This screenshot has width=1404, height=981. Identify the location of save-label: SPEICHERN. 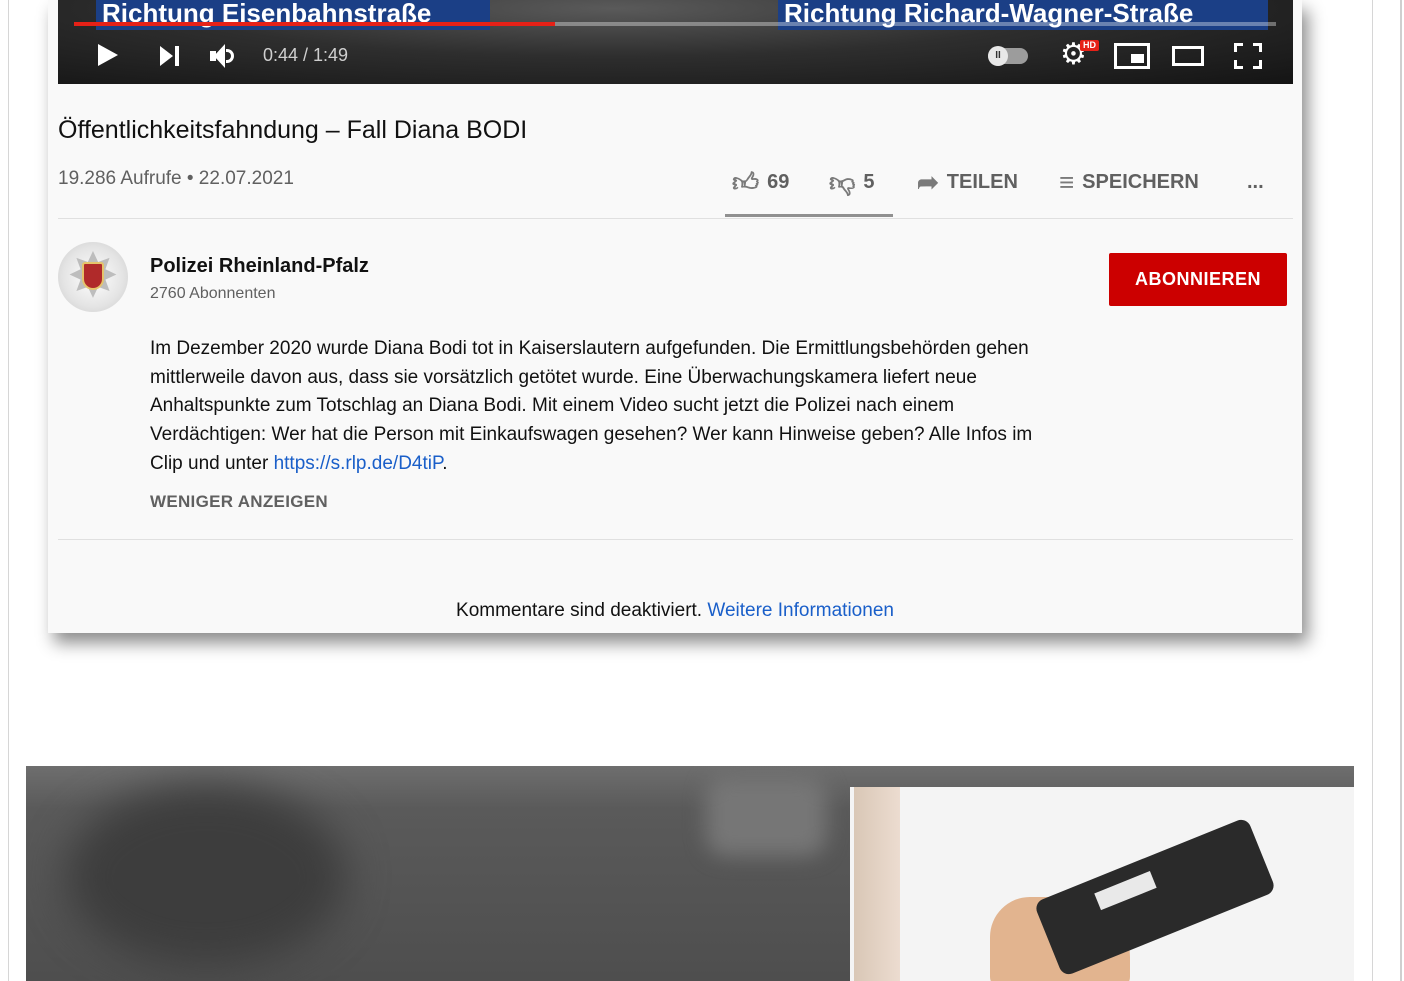
(1140, 181).